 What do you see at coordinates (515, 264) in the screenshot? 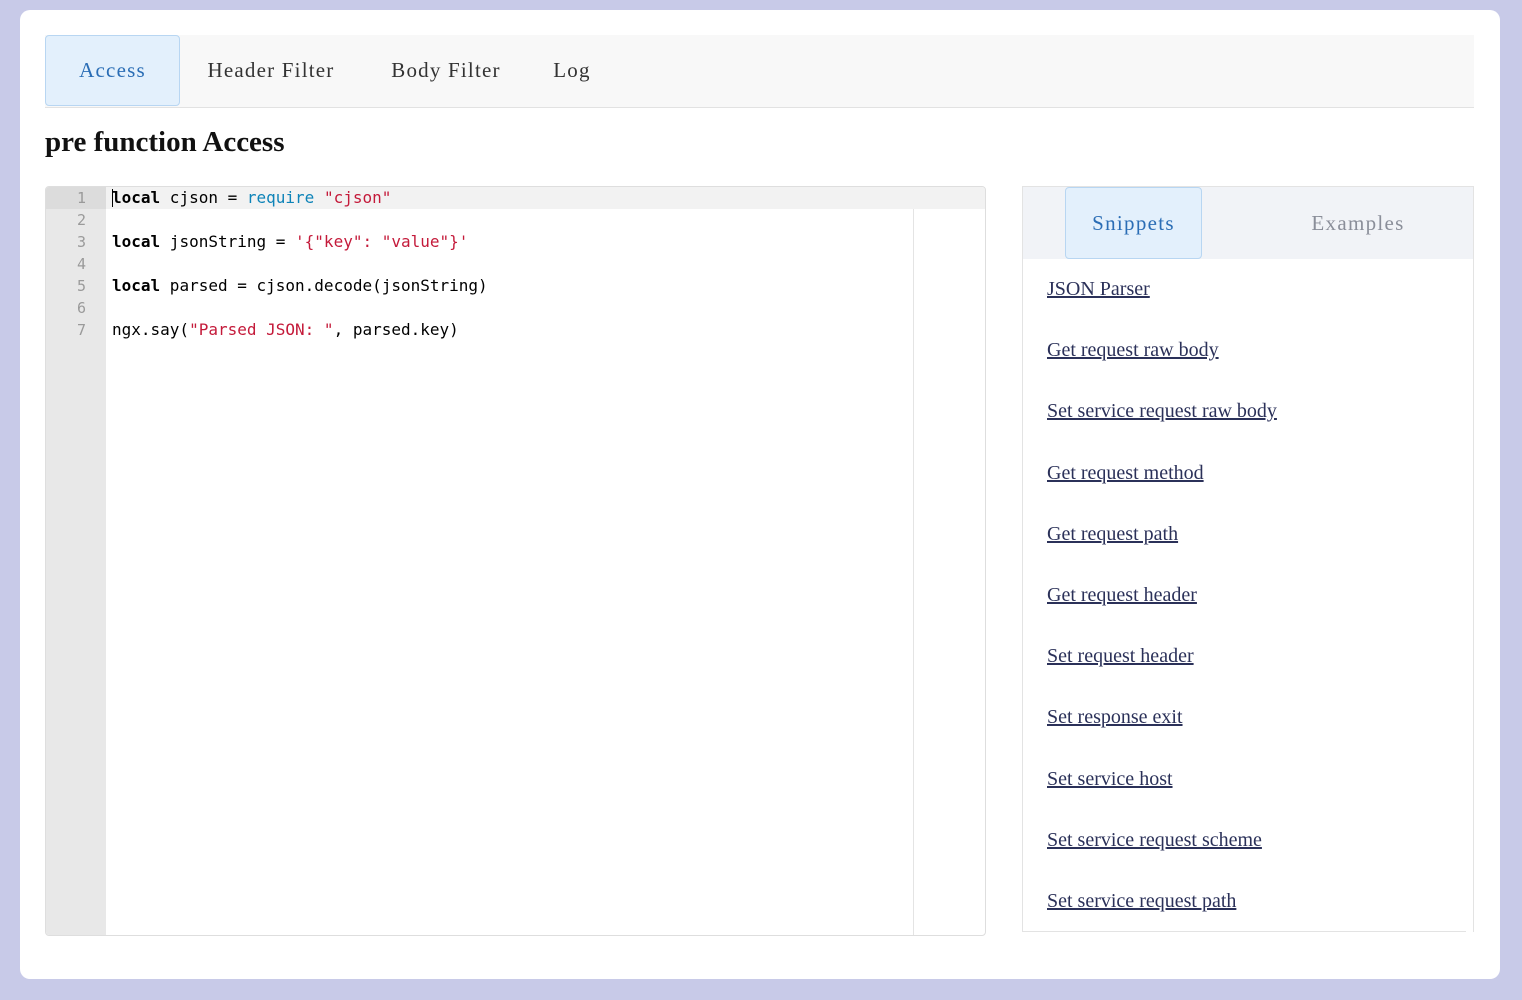
I see `code-line: 4` at bounding box center [515, 264].